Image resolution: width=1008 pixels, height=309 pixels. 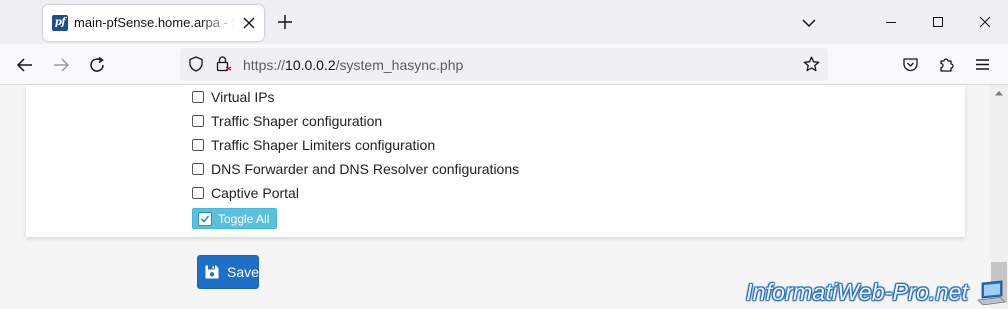 I want to click on save-label: Save, so click(x=243, y=272).